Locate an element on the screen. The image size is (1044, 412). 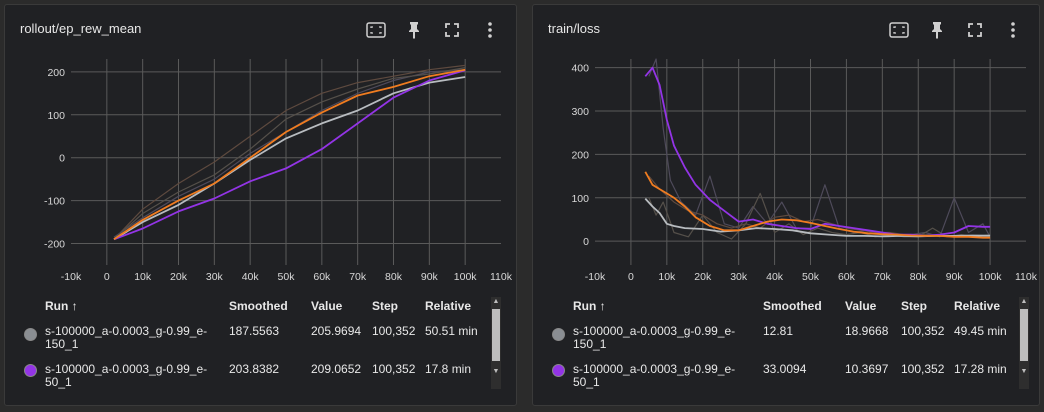
y-tick-label: -100 is located at coordinates (54, 202).